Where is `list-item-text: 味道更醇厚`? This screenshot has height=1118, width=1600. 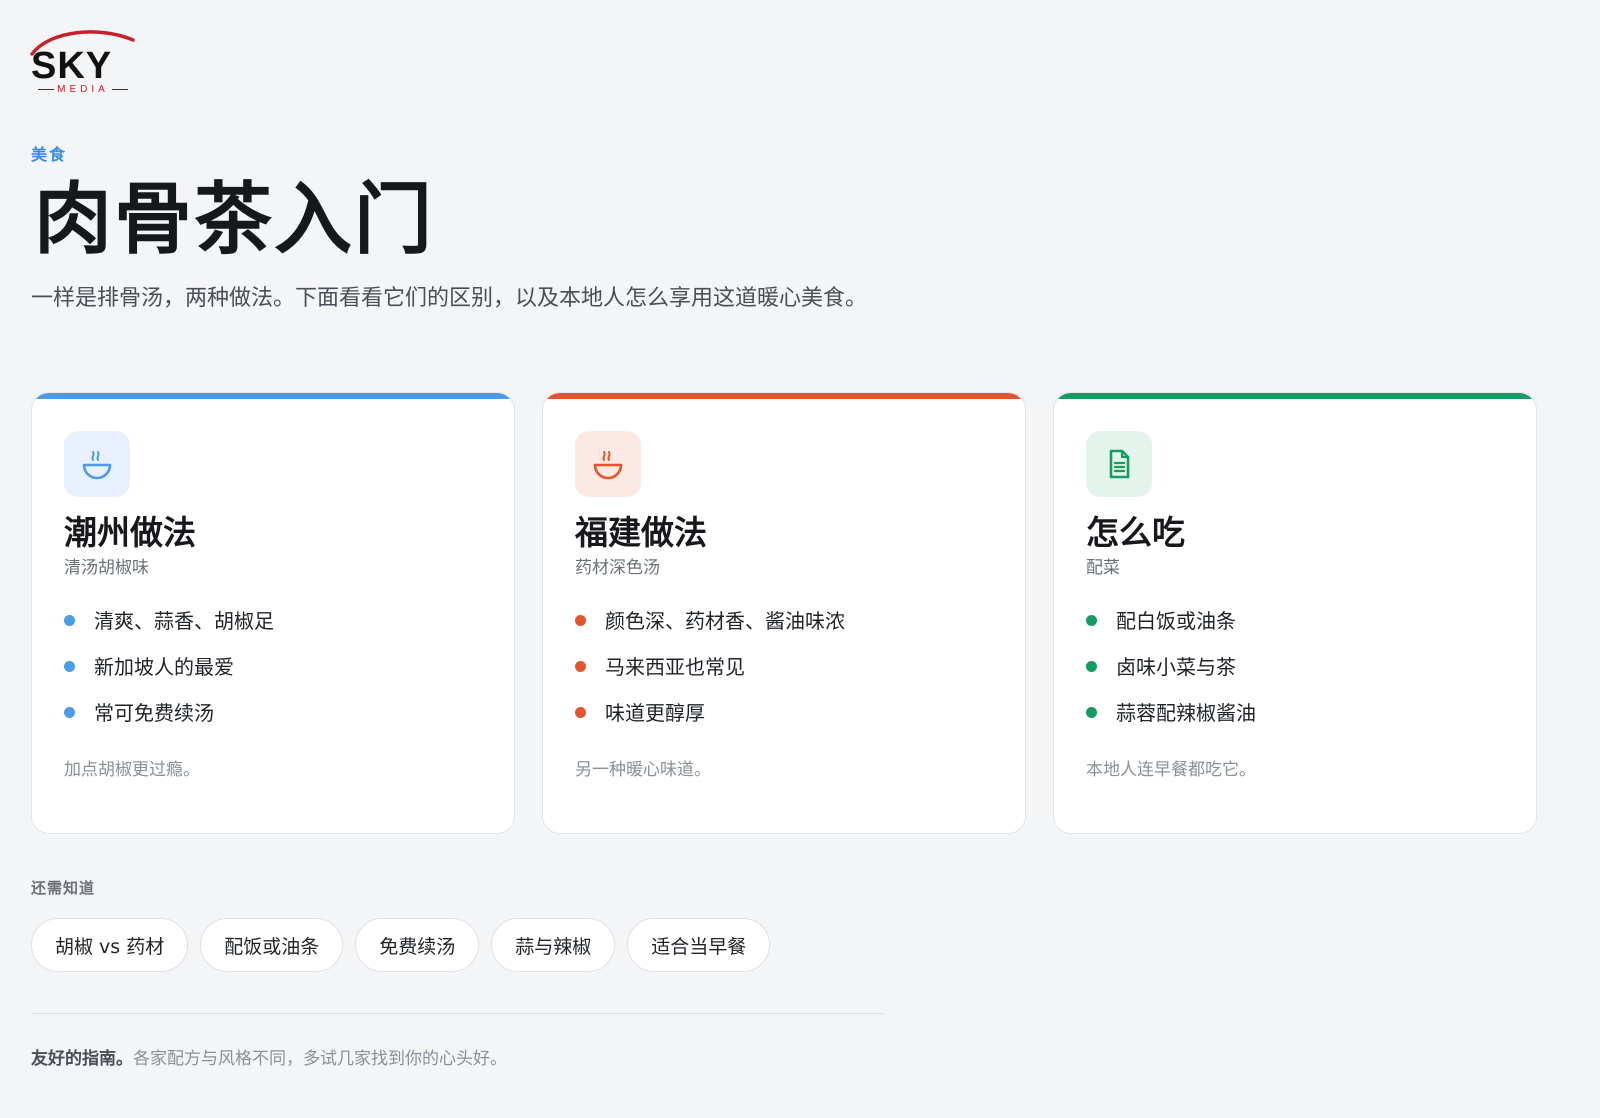
list-item-text: 味道更醇厚 is located at coordinates (655, 713).